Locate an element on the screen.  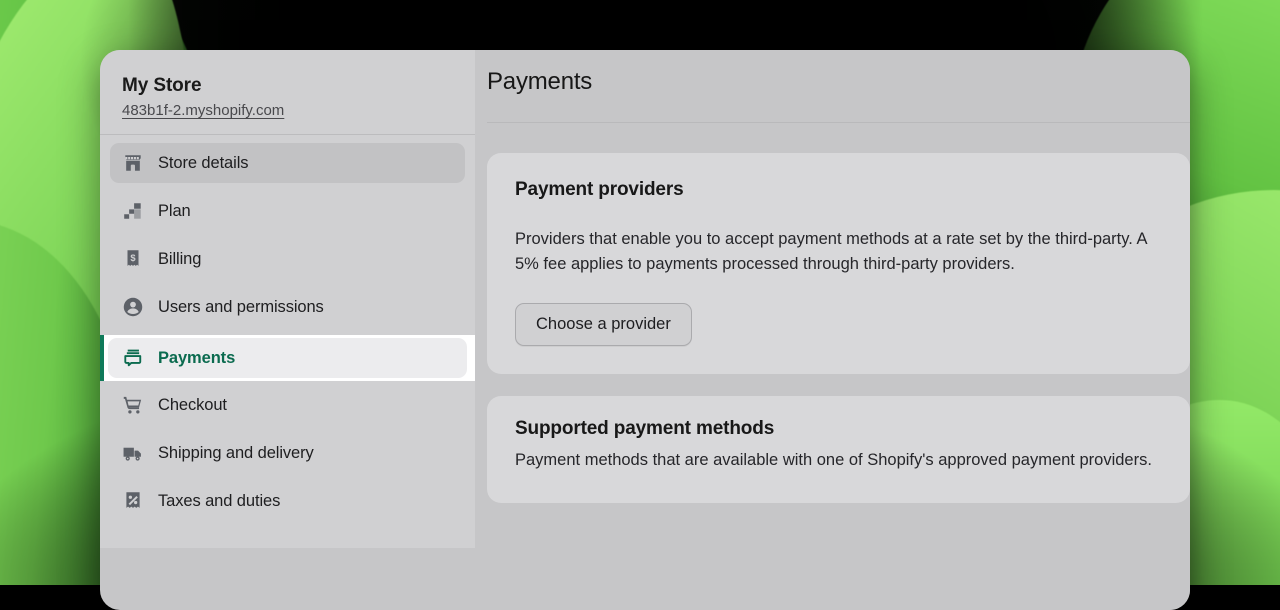
store-url-link: 483b1f-2.myshopify.com is located at coordinates (203, 110).